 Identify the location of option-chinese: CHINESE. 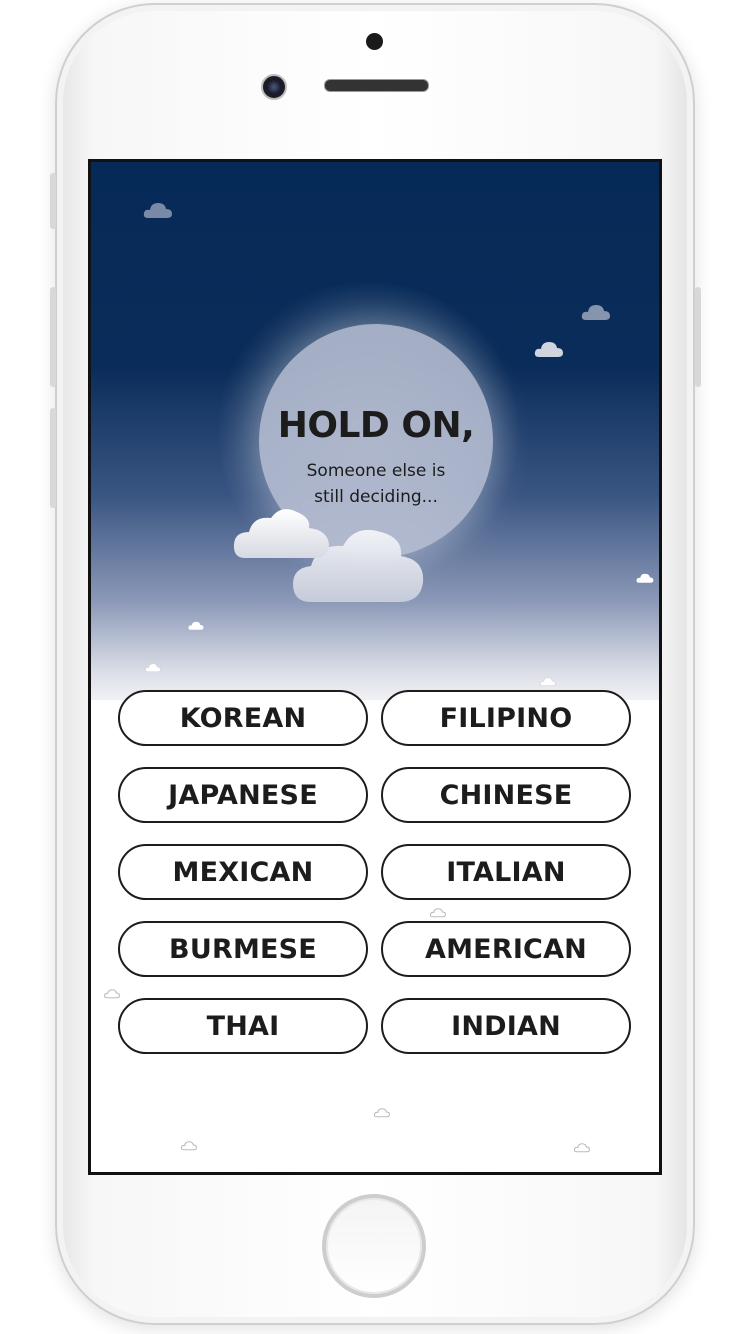
(506, 795).